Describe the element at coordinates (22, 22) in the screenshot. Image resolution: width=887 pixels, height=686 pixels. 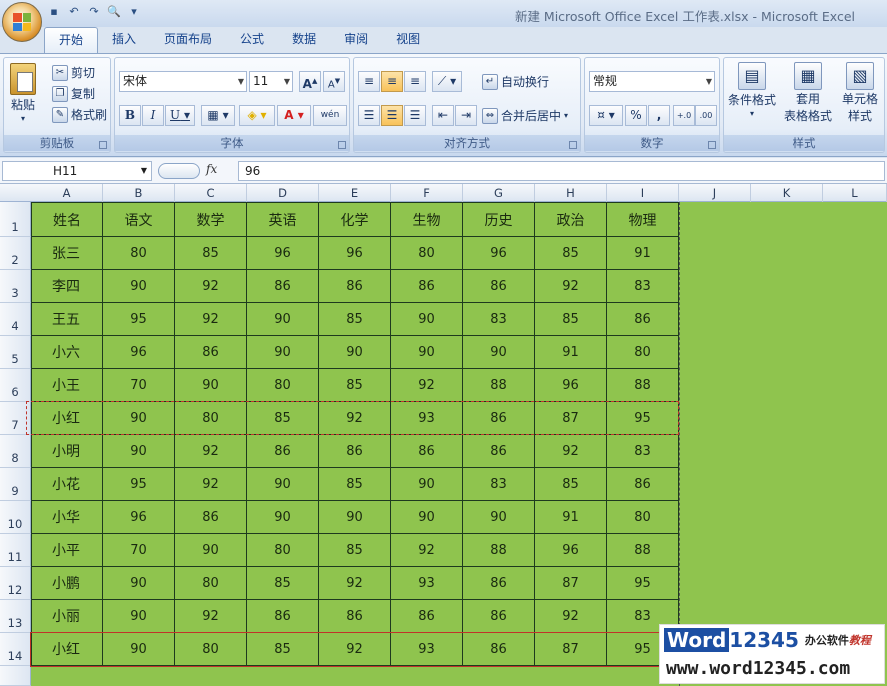
I see `office-button` at that location.